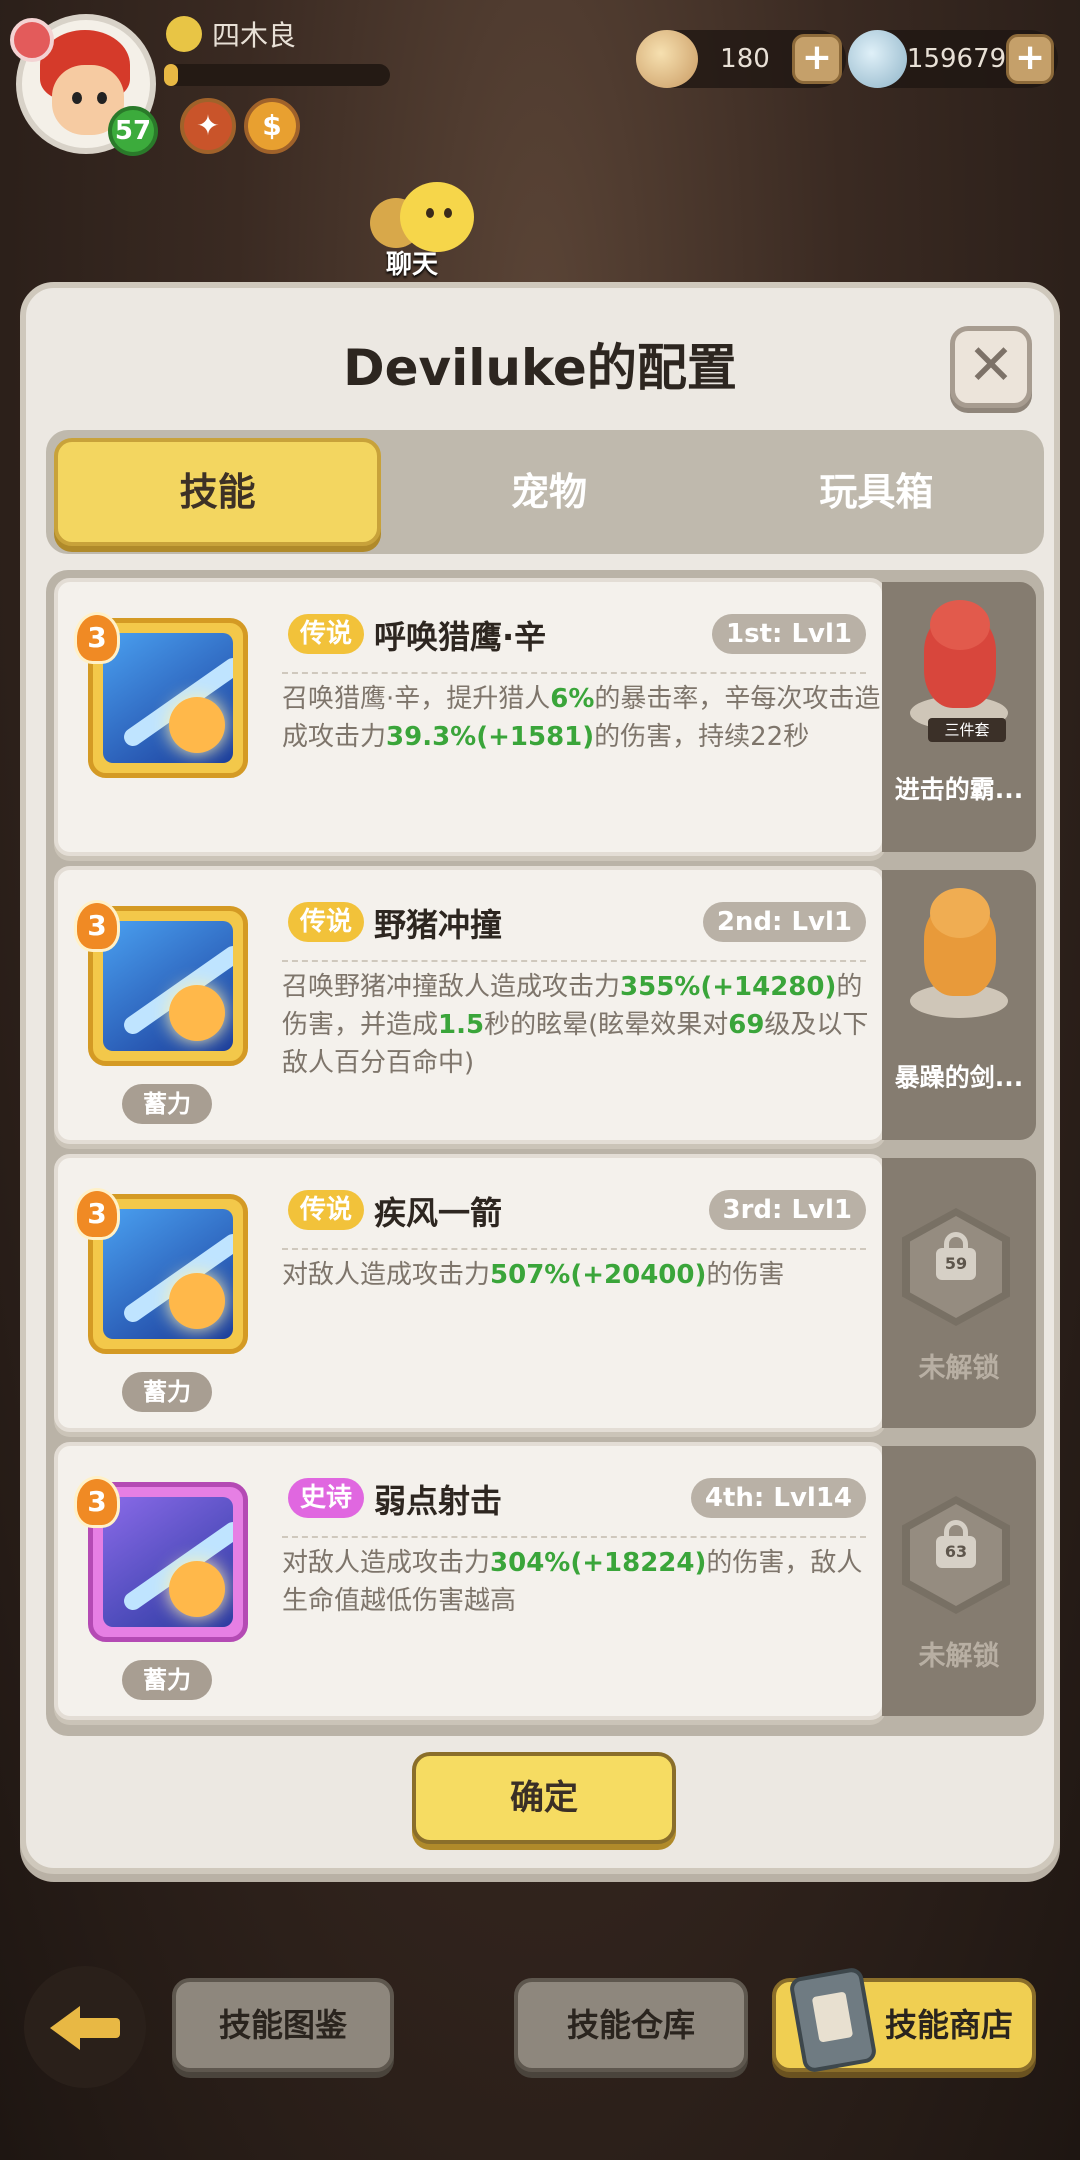 Image resolution: width=1080 pixels, height=2160 pixels. I want to click on currency-gem: 159679 +, so click(953, 59).